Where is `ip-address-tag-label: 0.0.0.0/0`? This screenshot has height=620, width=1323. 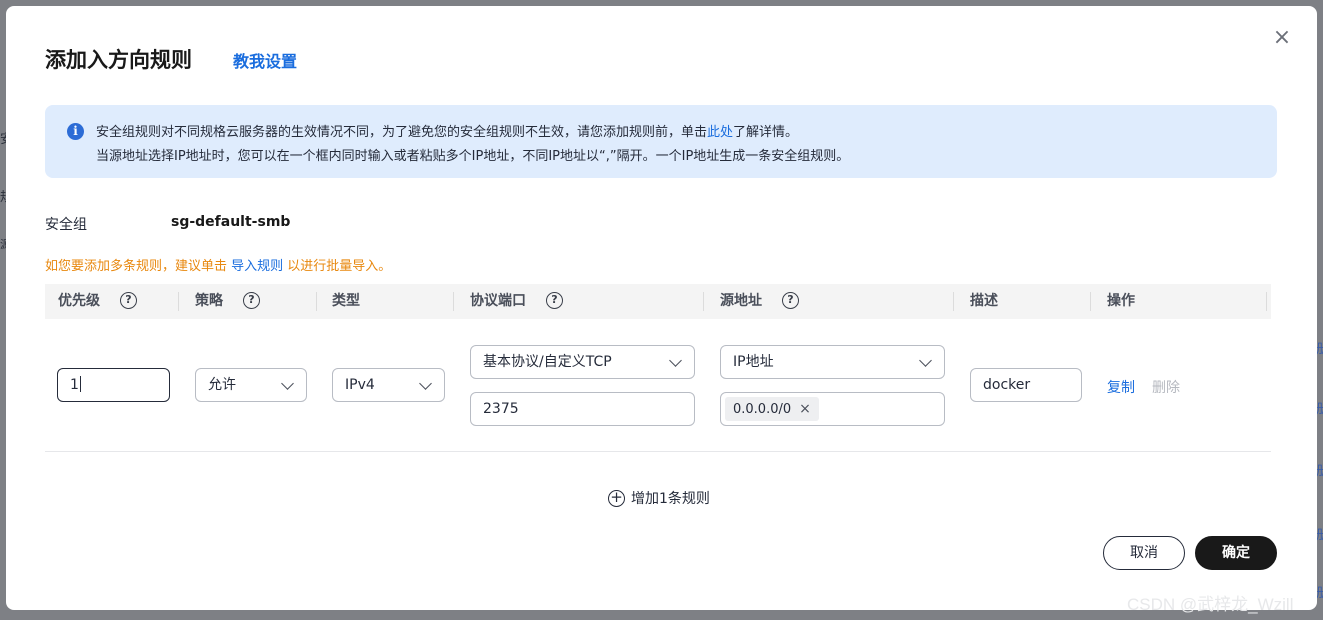 ip-address-tag-label: 0.0.0.0/0 is located at coordinates (762, 409).